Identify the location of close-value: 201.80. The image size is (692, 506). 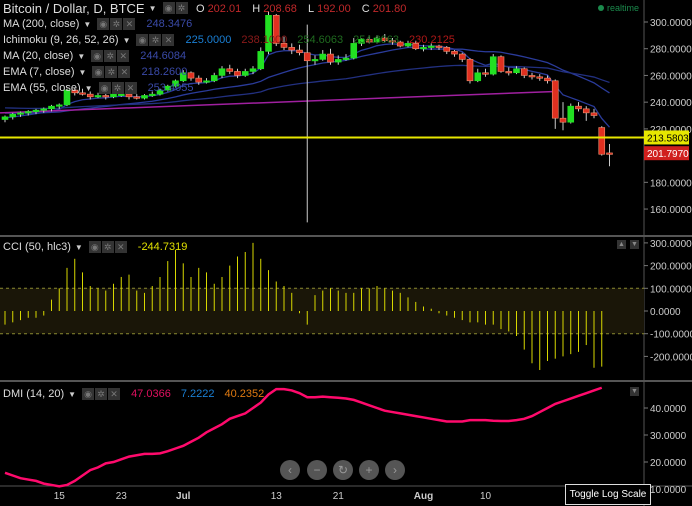
(389, 9).